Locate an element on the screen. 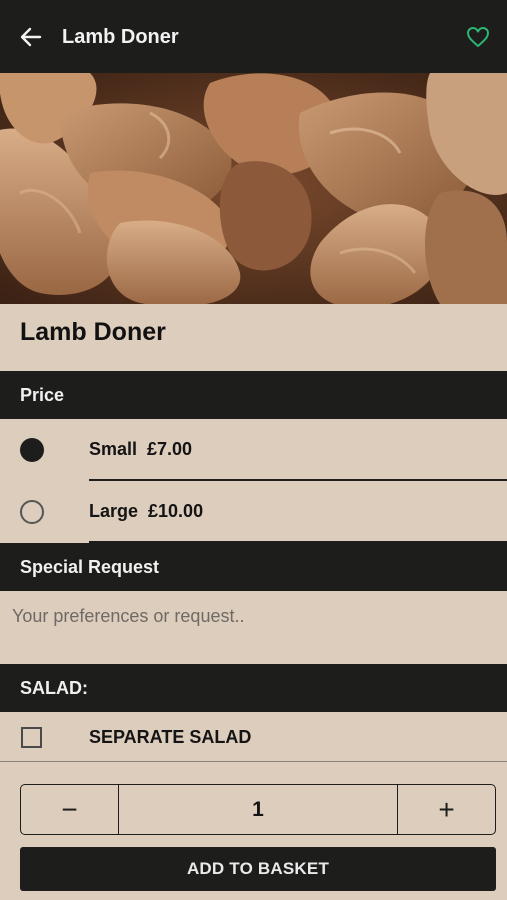 The width and height of the screenshot is (507, 900). price-option-large: Large £10.00 is located at coordinates (253, 511).